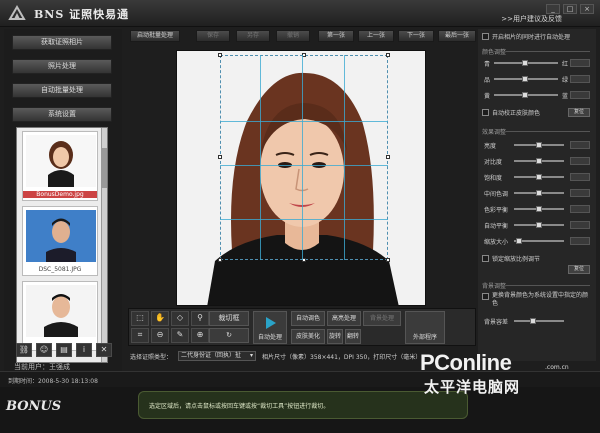 The width and height of the screenshot is (600, 433). I want to click on rotate-view-button: ↻, so click(229, 335).